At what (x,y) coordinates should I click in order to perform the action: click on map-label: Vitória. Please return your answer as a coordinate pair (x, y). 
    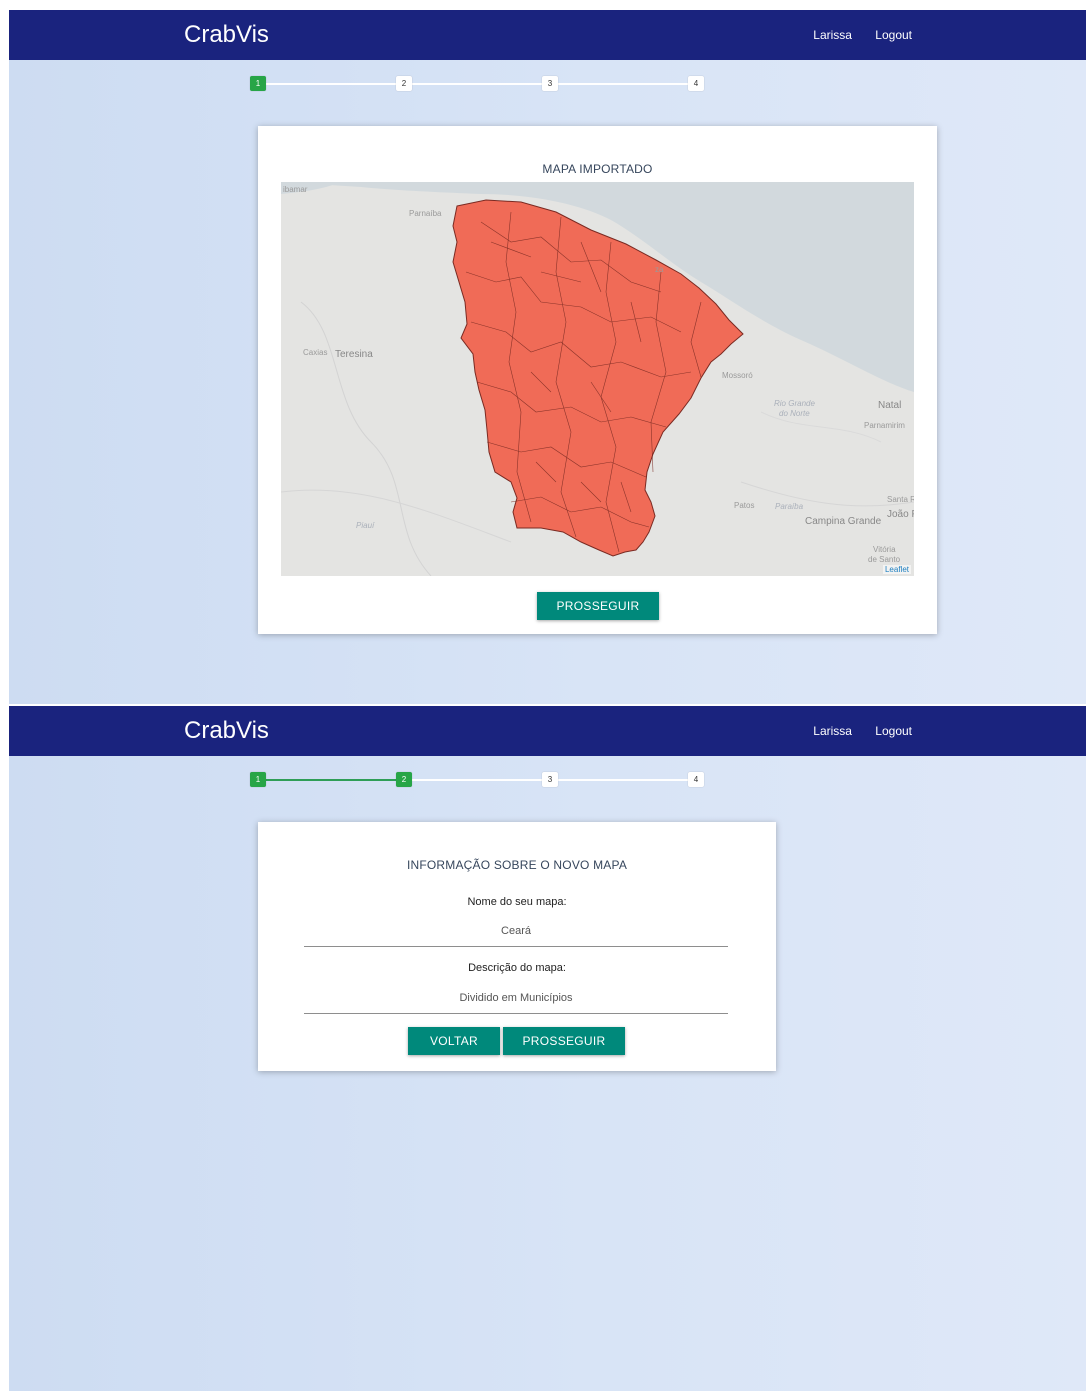
    Looking at the image, I should click on (884, 549).